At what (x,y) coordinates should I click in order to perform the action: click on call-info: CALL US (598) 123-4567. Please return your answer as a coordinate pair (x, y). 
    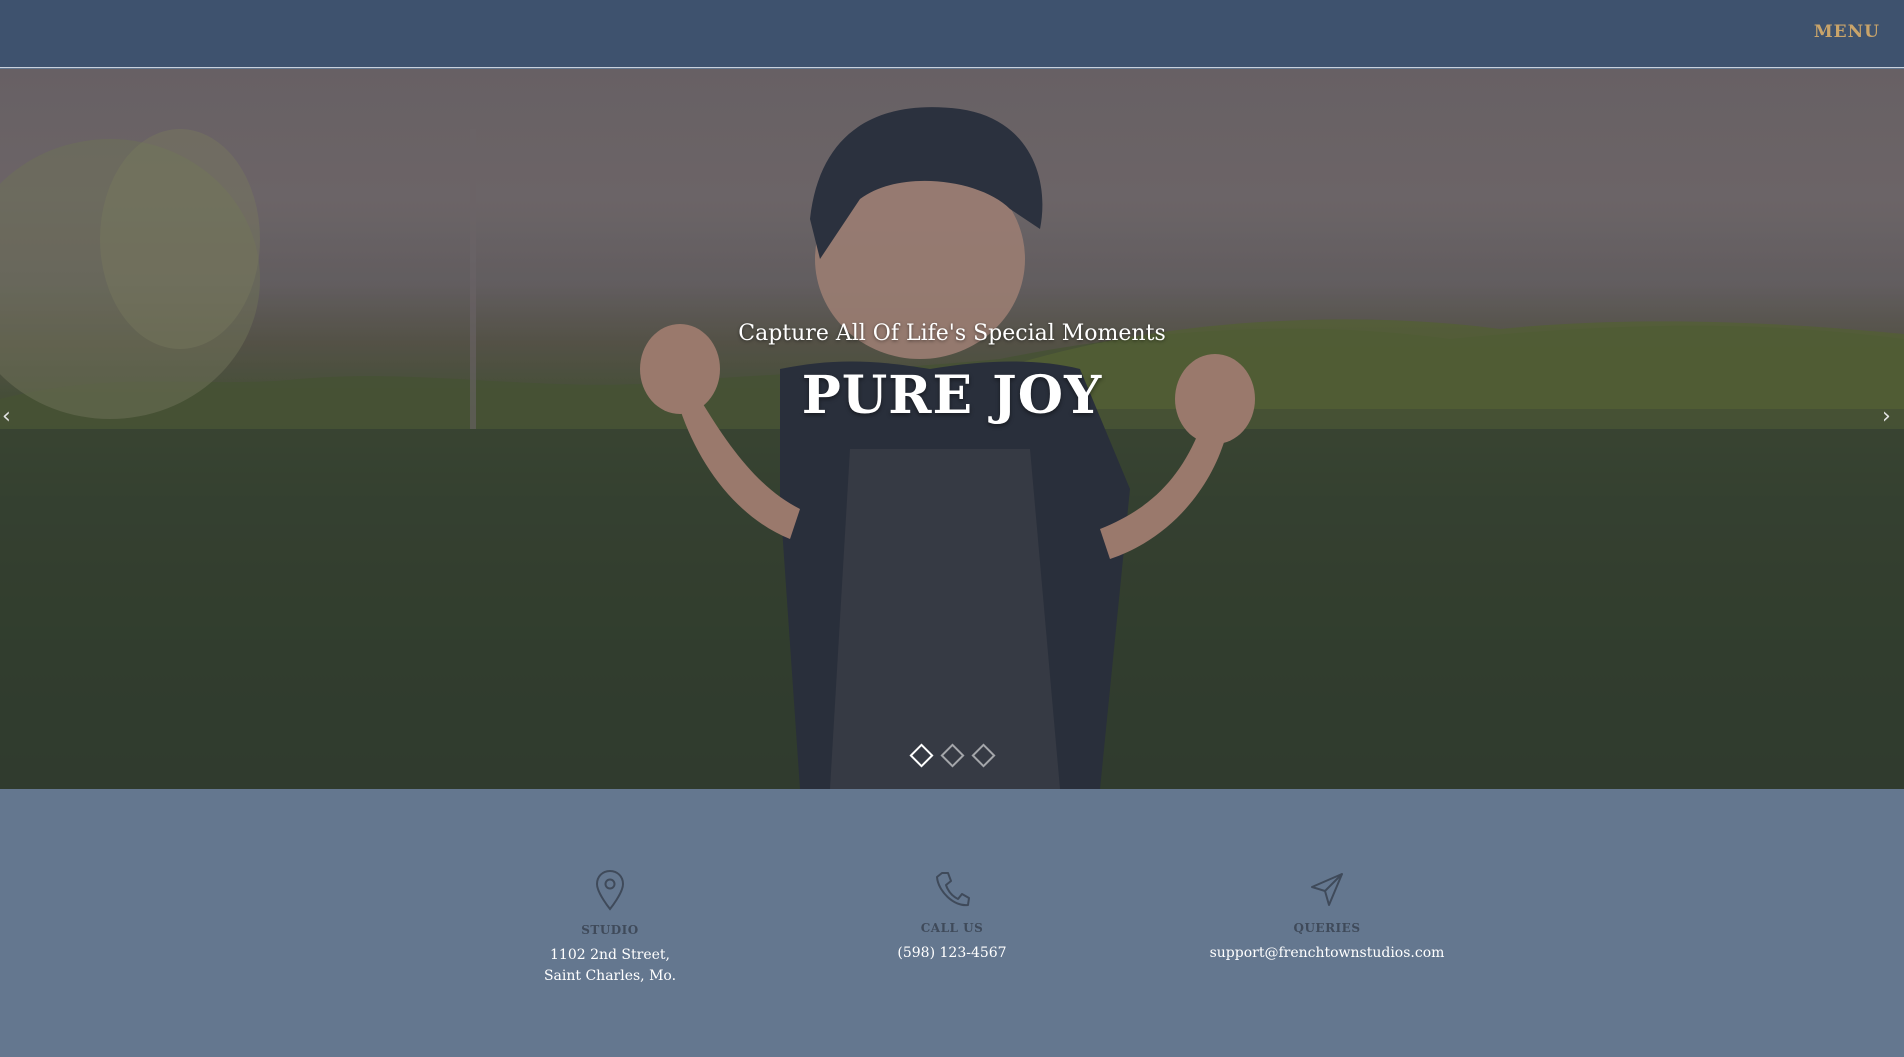
    Looking at the image, I should click on (952, 916).